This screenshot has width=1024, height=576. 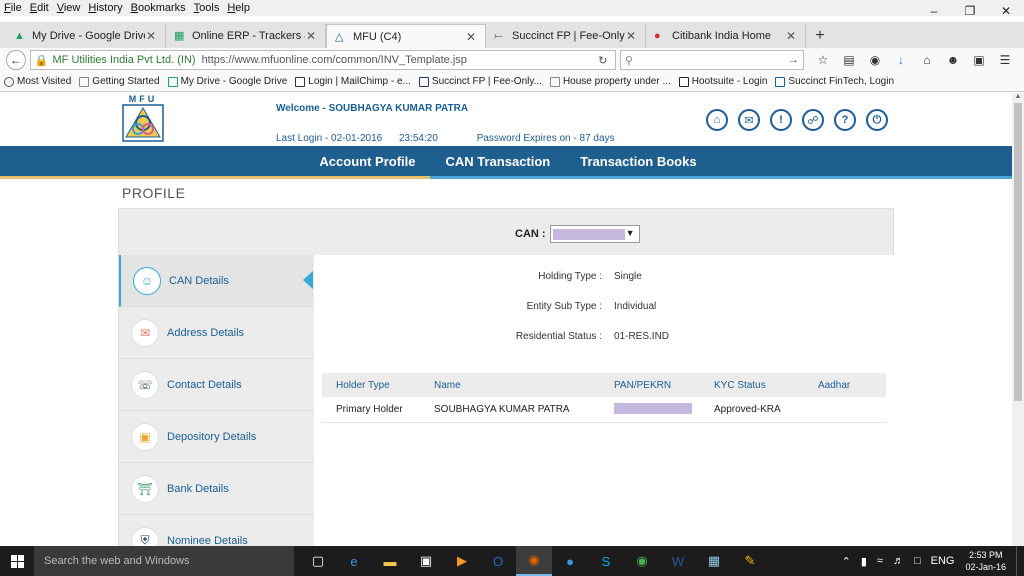 I want to click on chat-icon: ☻, so click(x=953, y=60).